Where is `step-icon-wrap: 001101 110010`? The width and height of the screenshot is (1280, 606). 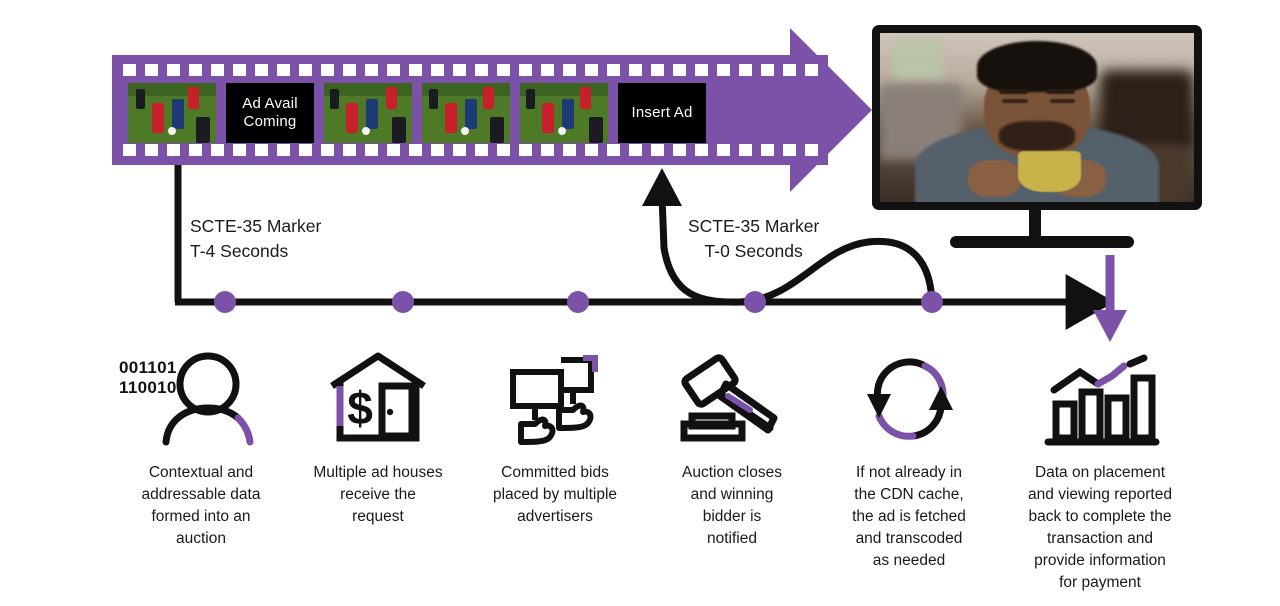 step-icon-wrap: 001101 110010 is located at coordinates (201, 398).